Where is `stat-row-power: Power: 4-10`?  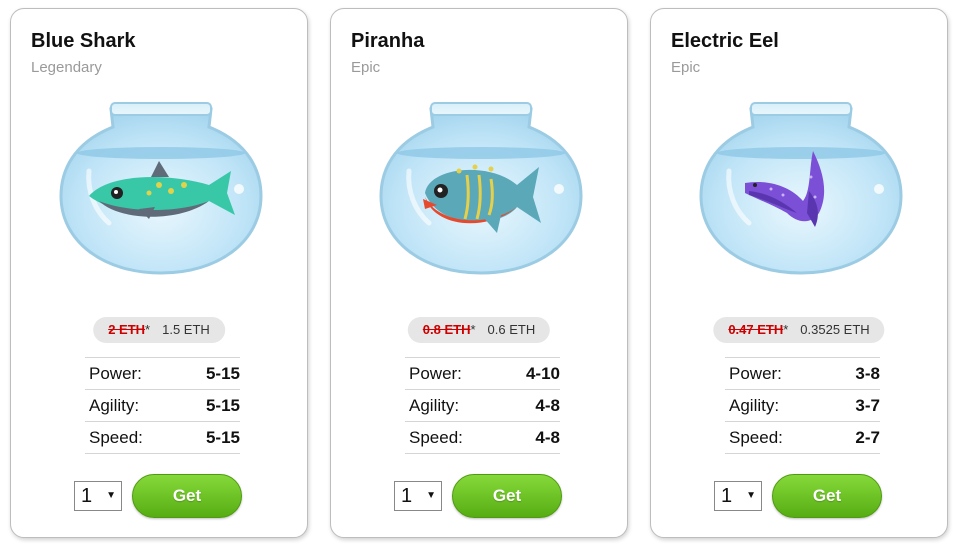 stat-row-power: Power: 4-10 is located at coordinates (482, 373).